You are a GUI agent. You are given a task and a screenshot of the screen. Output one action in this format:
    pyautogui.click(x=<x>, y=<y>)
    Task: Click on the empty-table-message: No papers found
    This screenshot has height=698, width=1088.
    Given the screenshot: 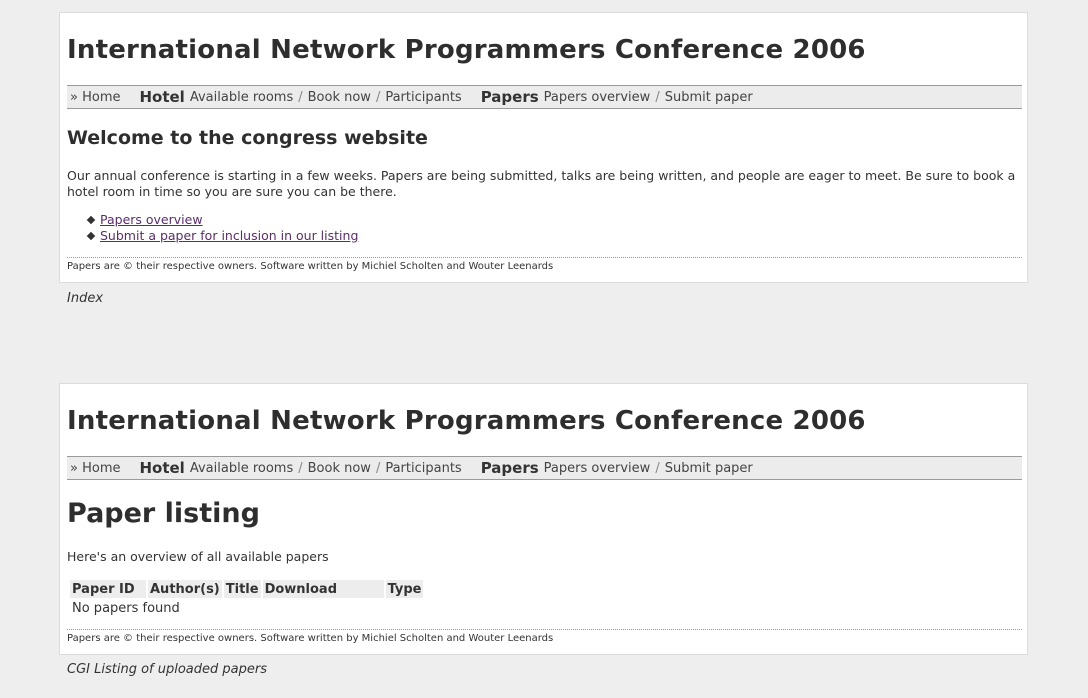 What is the action you would take?
    pyautogui.click(x=126, y=608)
    